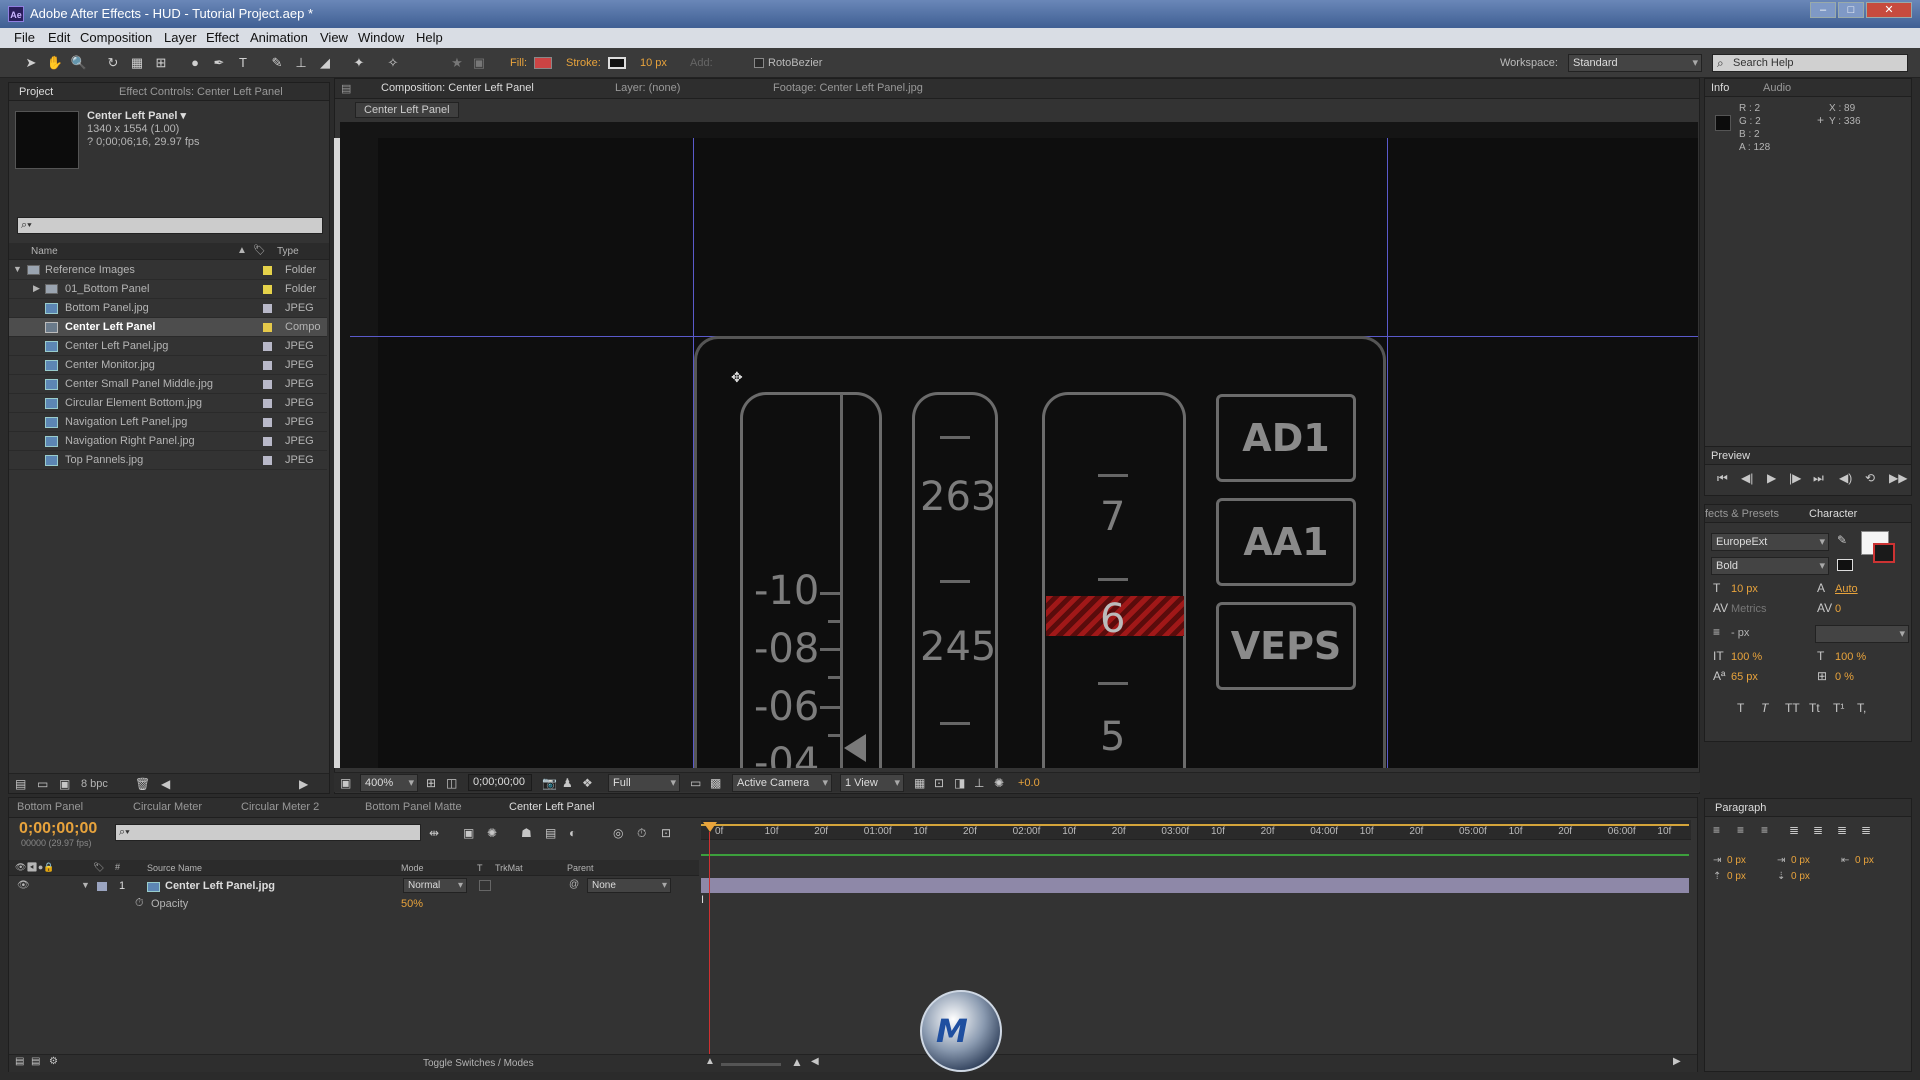 The image size is (1920, 1080). I want to click on camera-dropdown: Active Camera, so click(782, 783).